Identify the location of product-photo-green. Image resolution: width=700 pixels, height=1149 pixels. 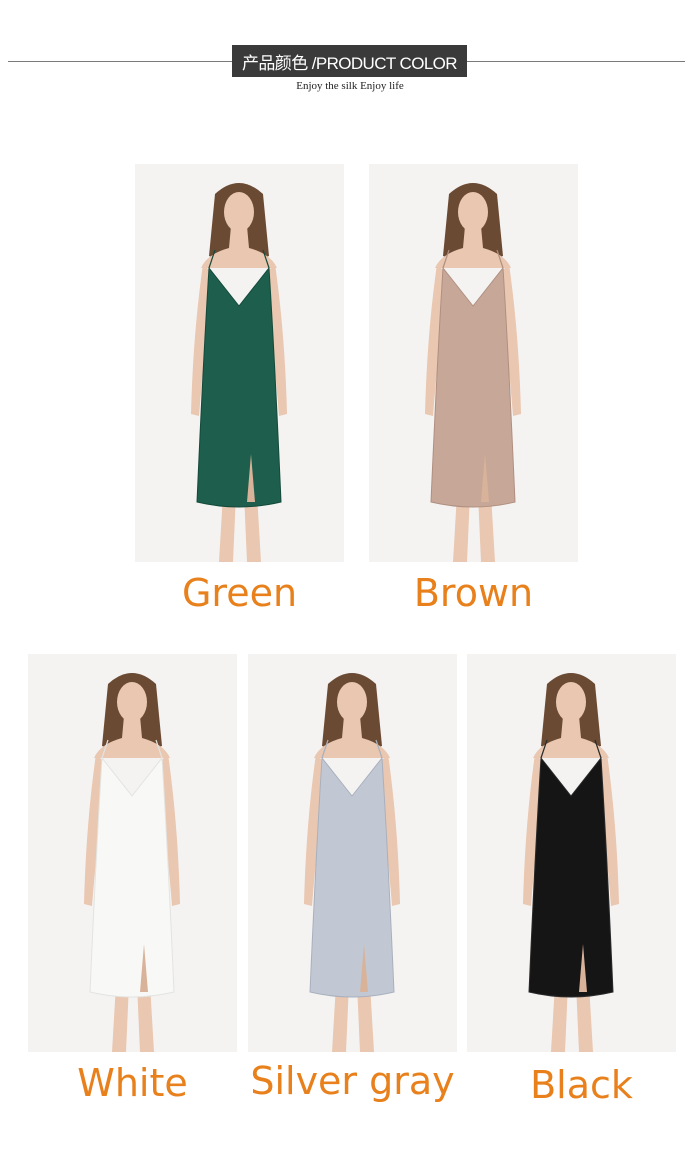
(239, 363).